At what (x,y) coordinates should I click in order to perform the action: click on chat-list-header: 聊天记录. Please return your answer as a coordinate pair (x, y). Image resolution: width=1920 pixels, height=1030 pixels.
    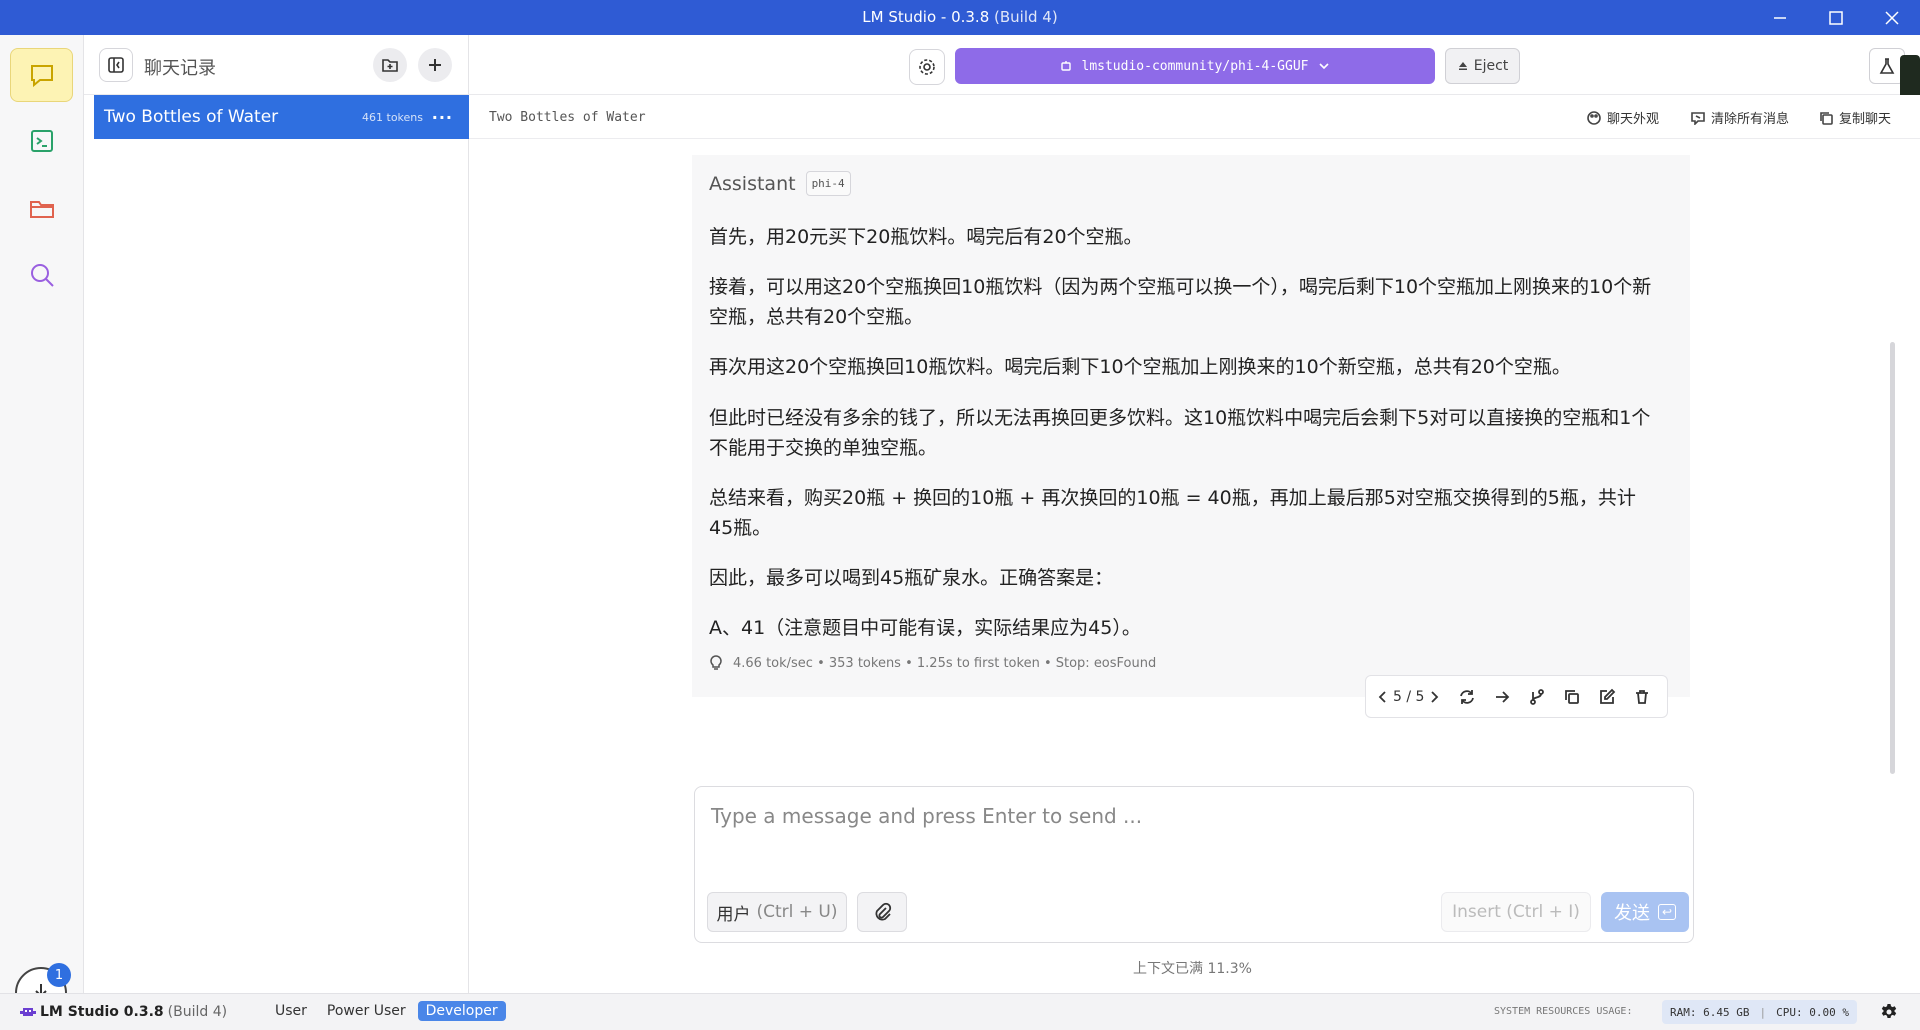
    Looking at the image, I should click on (276, 65).